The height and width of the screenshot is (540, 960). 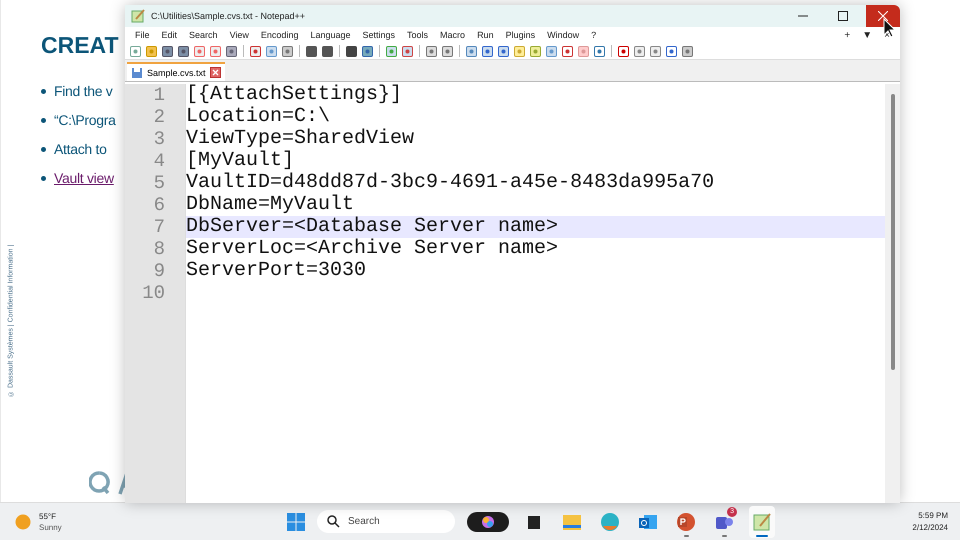 What do you see at coordinates (215, 72) in the screenshot?
I see `close-tab-icon` at bounding box center [215, 72].